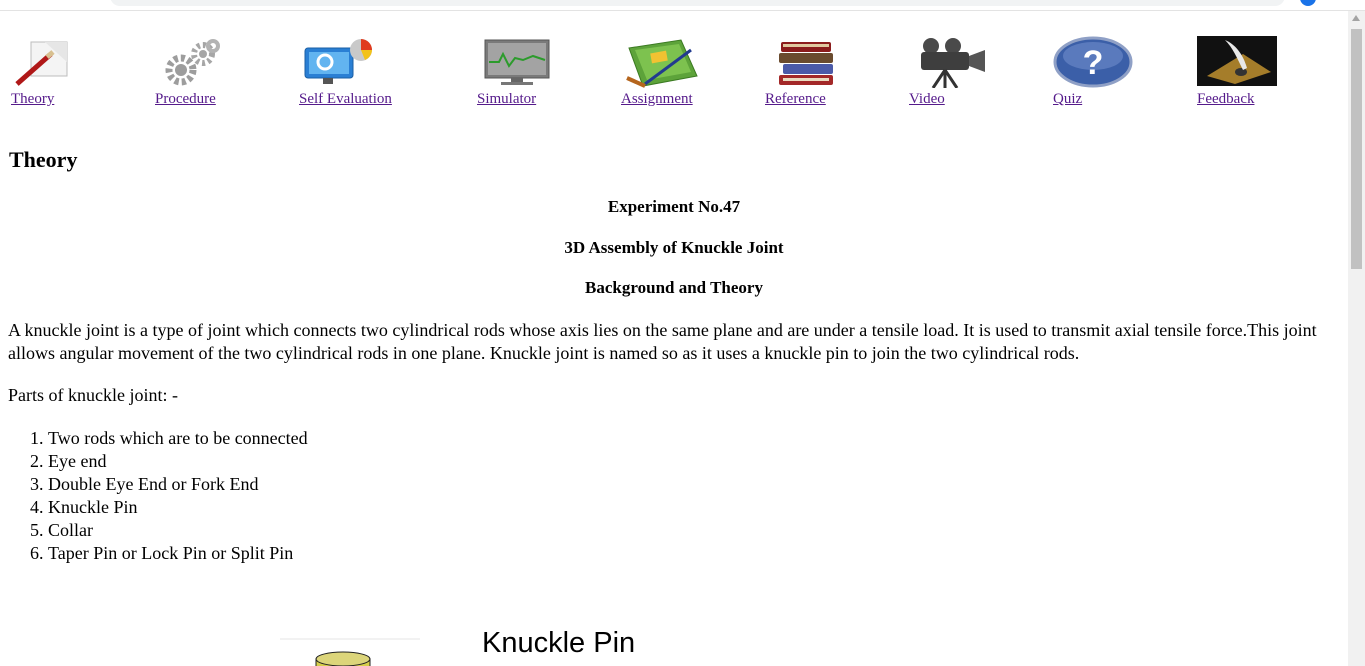  What do you see at coordinates (674, 247) in the screenshot?
I see `experiment-subtitle: 3D Assembly of Knuckle Joint` at bounding box center [674, 247].